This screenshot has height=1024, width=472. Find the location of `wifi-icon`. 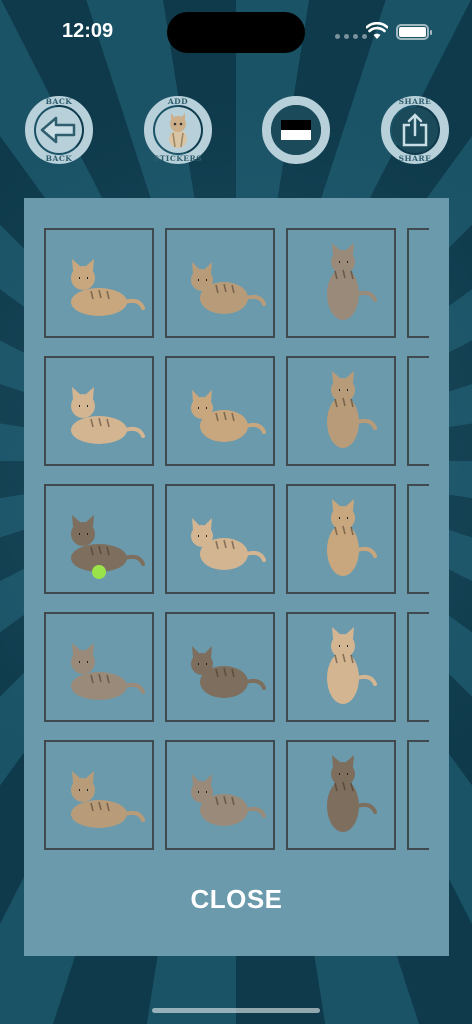

wifi-icon is located at coordinates (377, 30).